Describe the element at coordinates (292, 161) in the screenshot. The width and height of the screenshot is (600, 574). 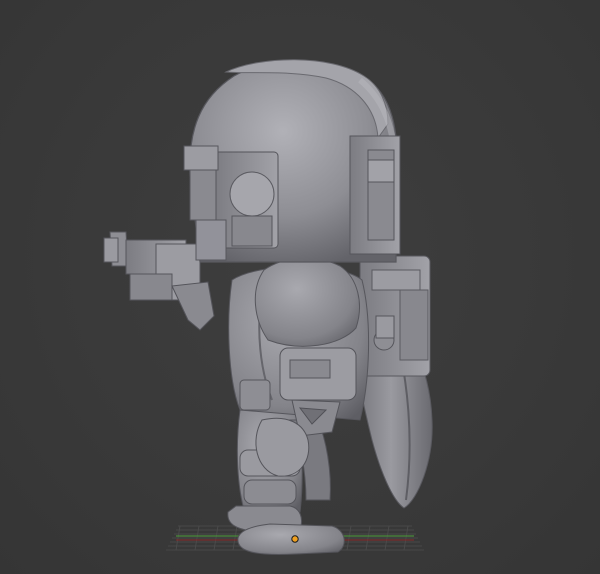
I see `helmet` at that location.